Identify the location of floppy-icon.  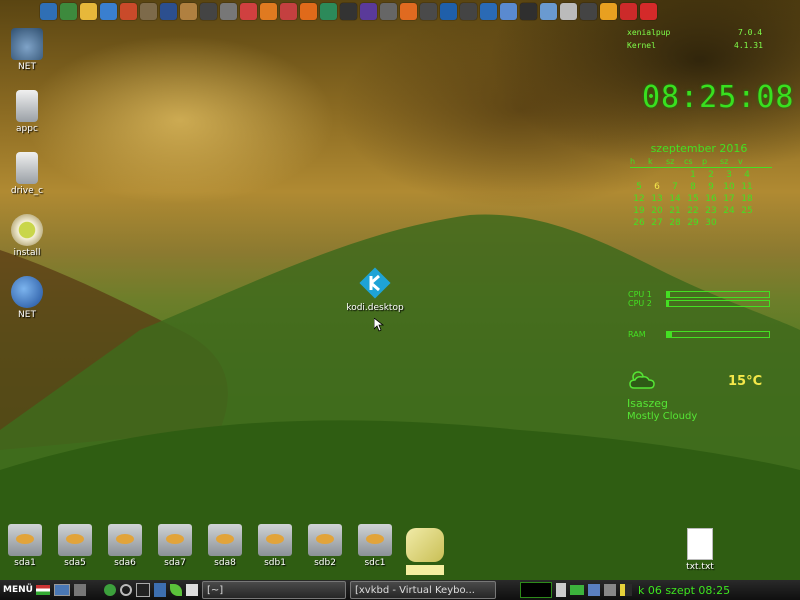
(168, 11).